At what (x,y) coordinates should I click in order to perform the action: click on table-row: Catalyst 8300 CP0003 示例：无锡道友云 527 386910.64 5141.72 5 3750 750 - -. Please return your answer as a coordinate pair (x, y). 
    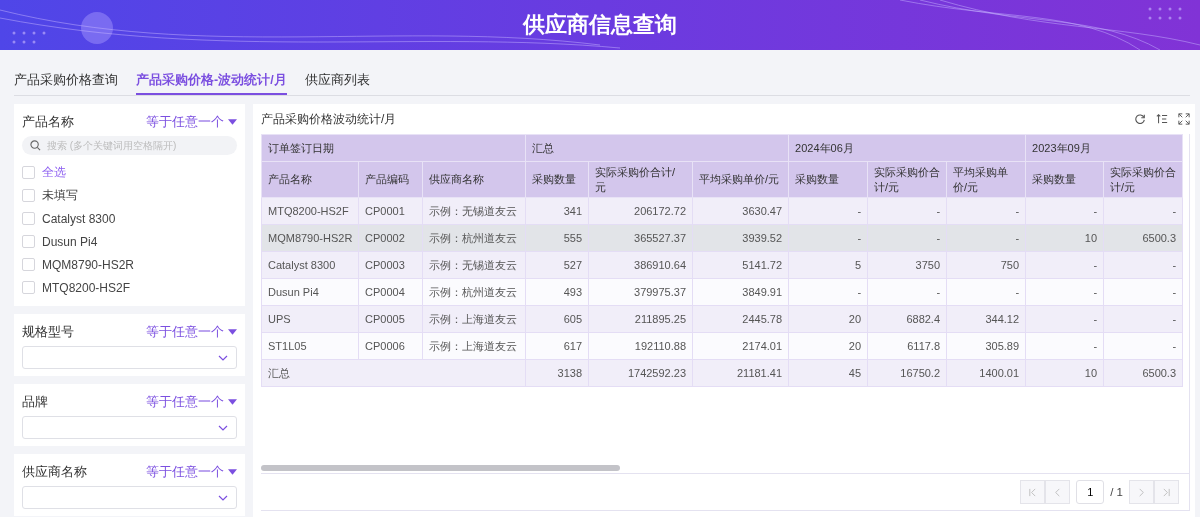
    Looking at the image, I should click on (722, 265).